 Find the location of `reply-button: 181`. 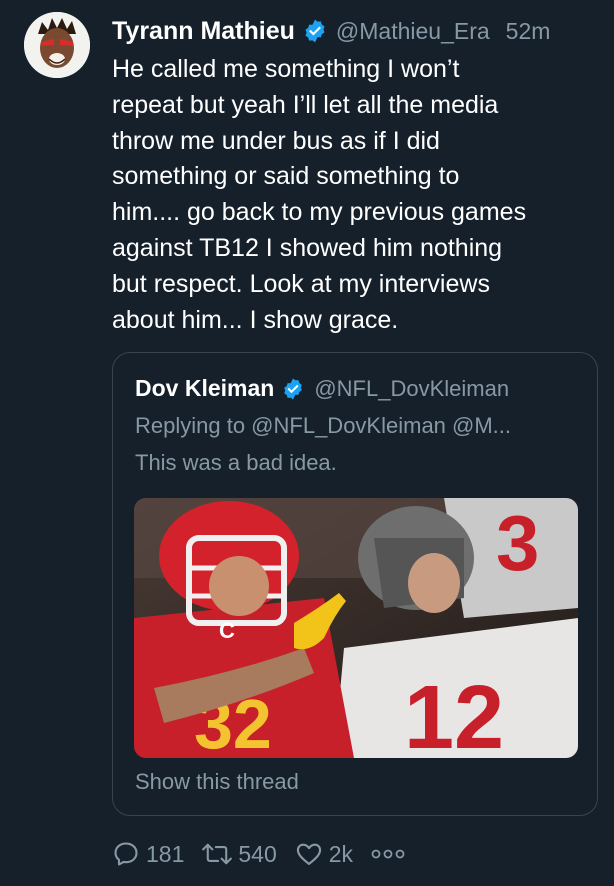

reply-button: 181 is located at coordinates (148, 854).